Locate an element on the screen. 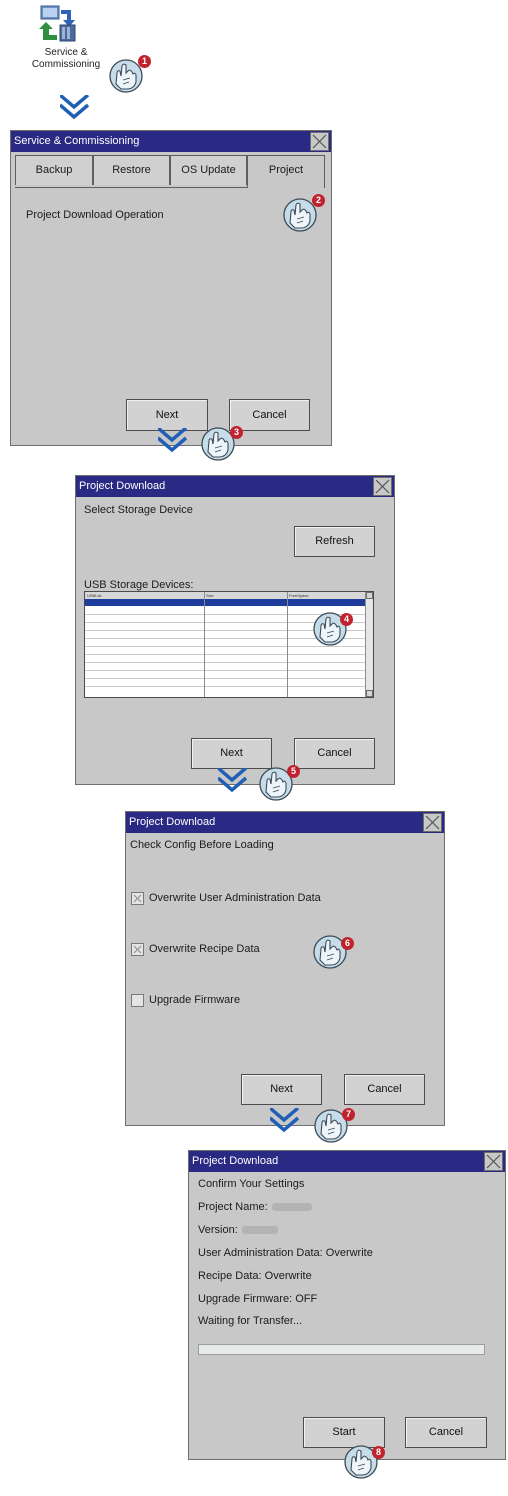 This screenshot has width=508, height=1496. step-badge-3: 3 is located at coordinates (236, 432).